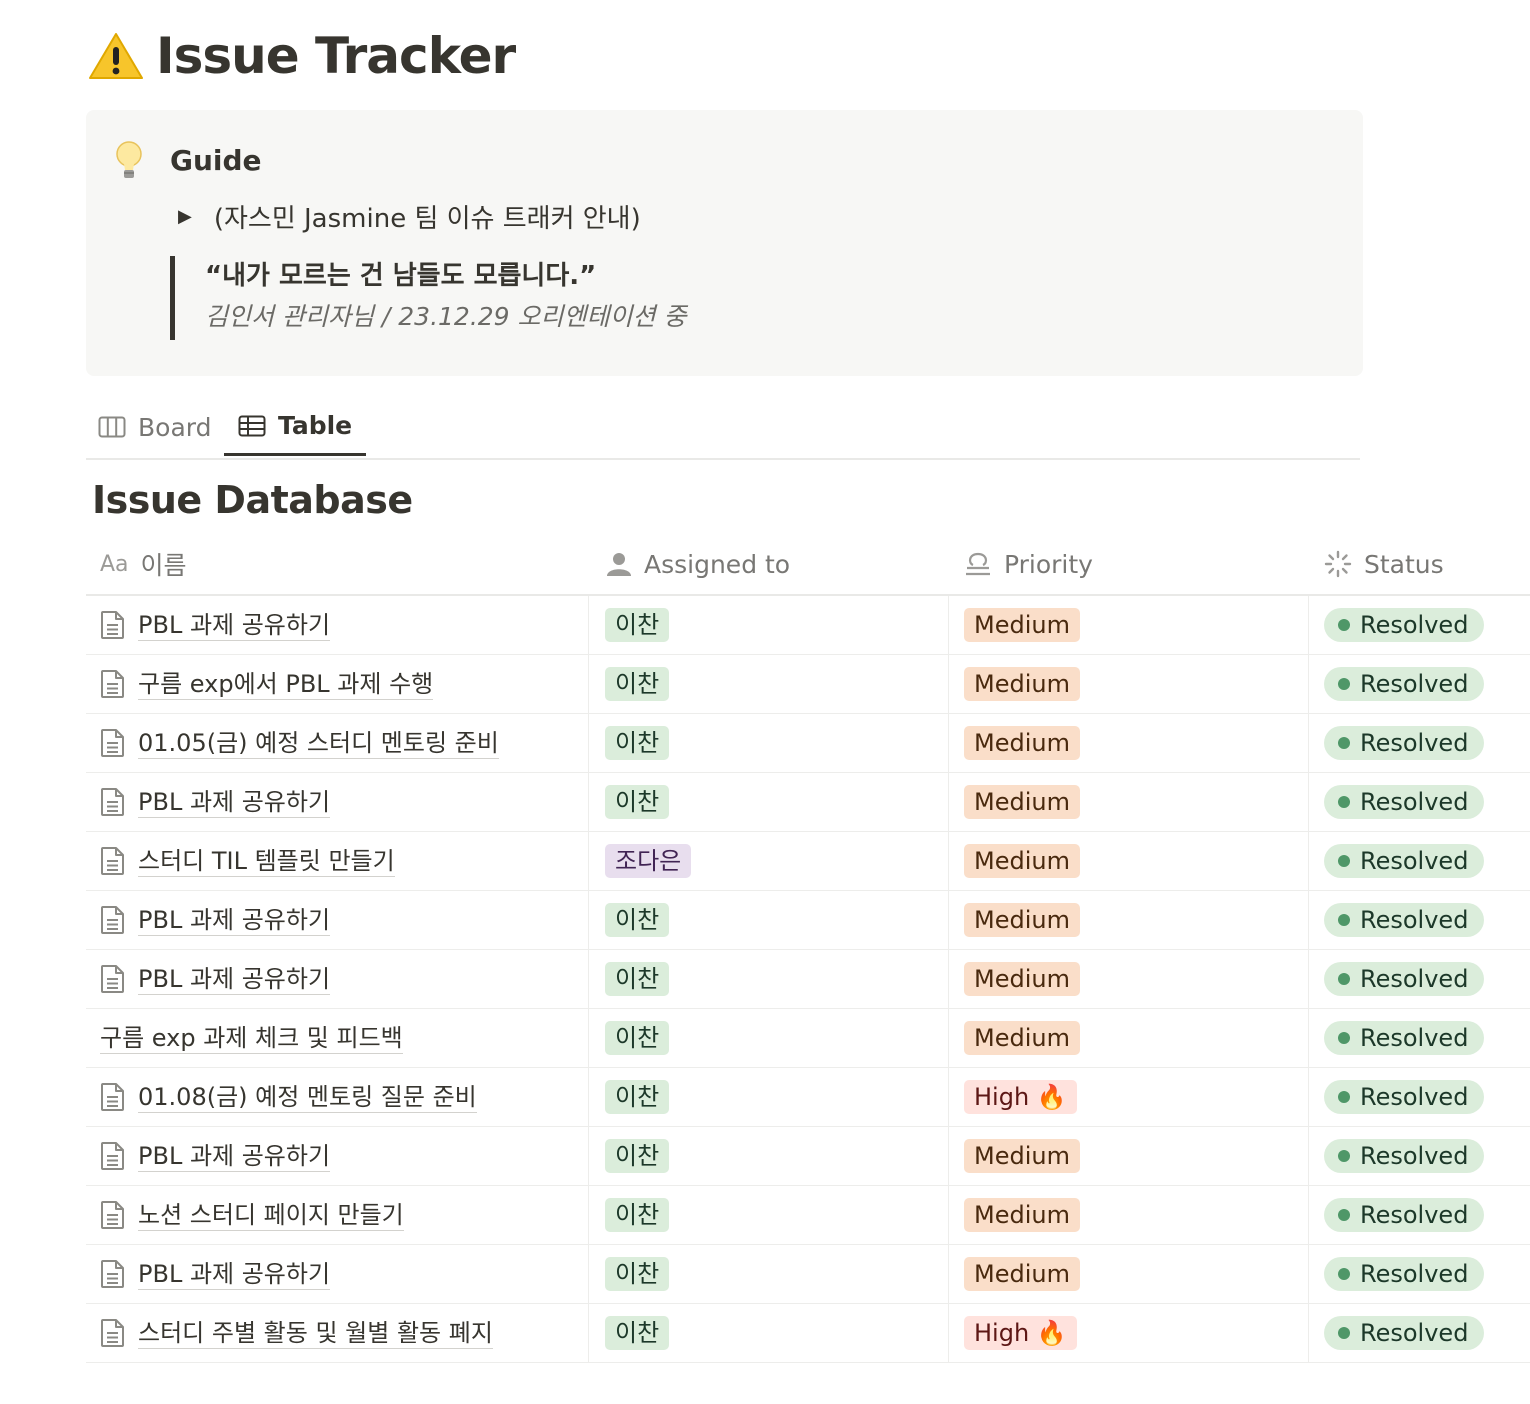 This screenshot has width=1530, height=1404. I want to click on toggle-arrow-icon: ▶, so click(185, 216).